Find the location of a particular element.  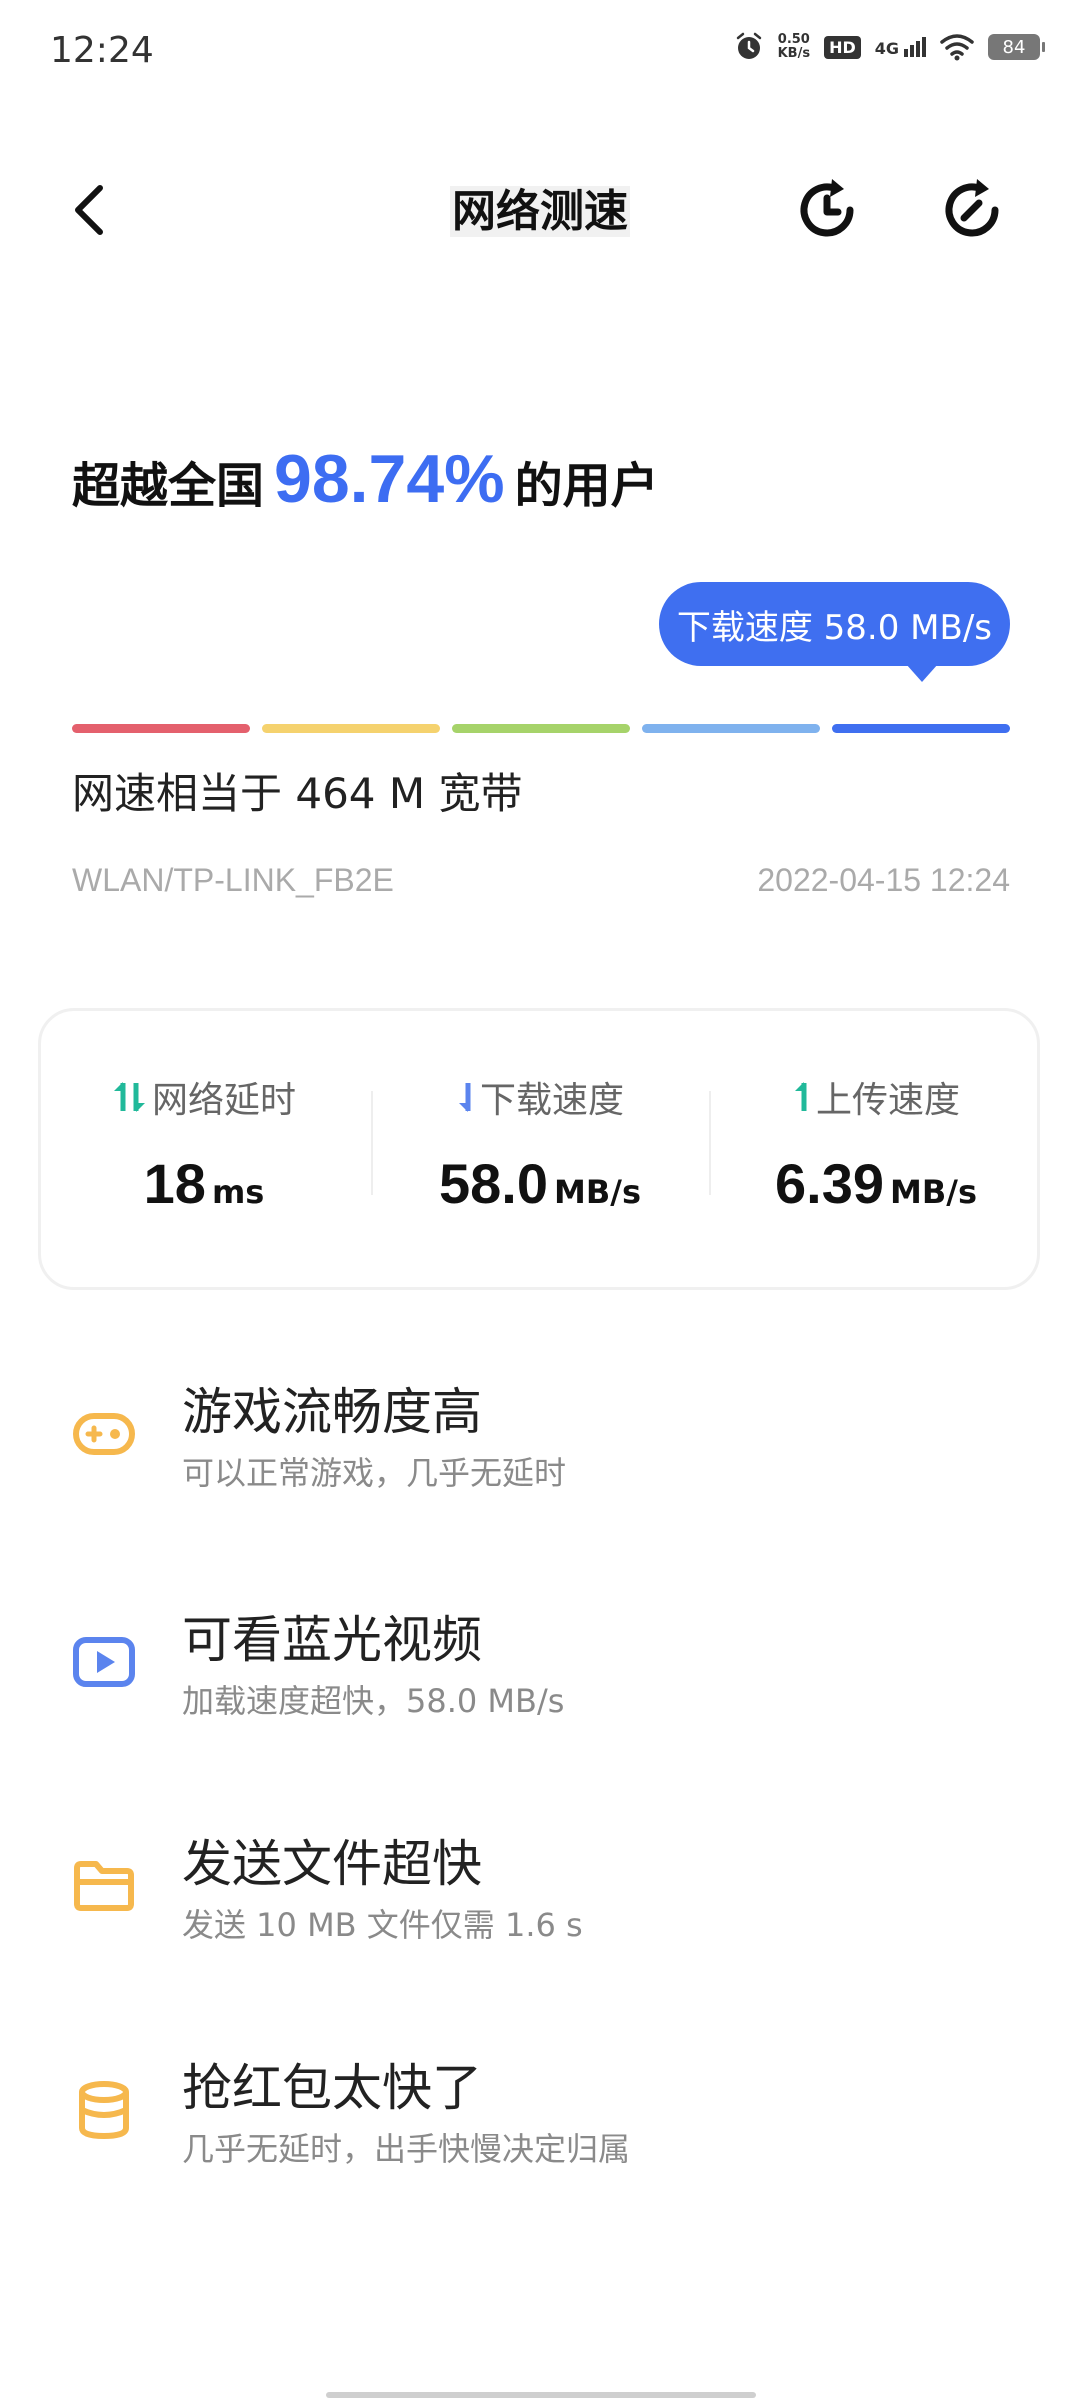

network-name: WLAN/TP-LINK_FB2E is located at coordinates (233, 880).